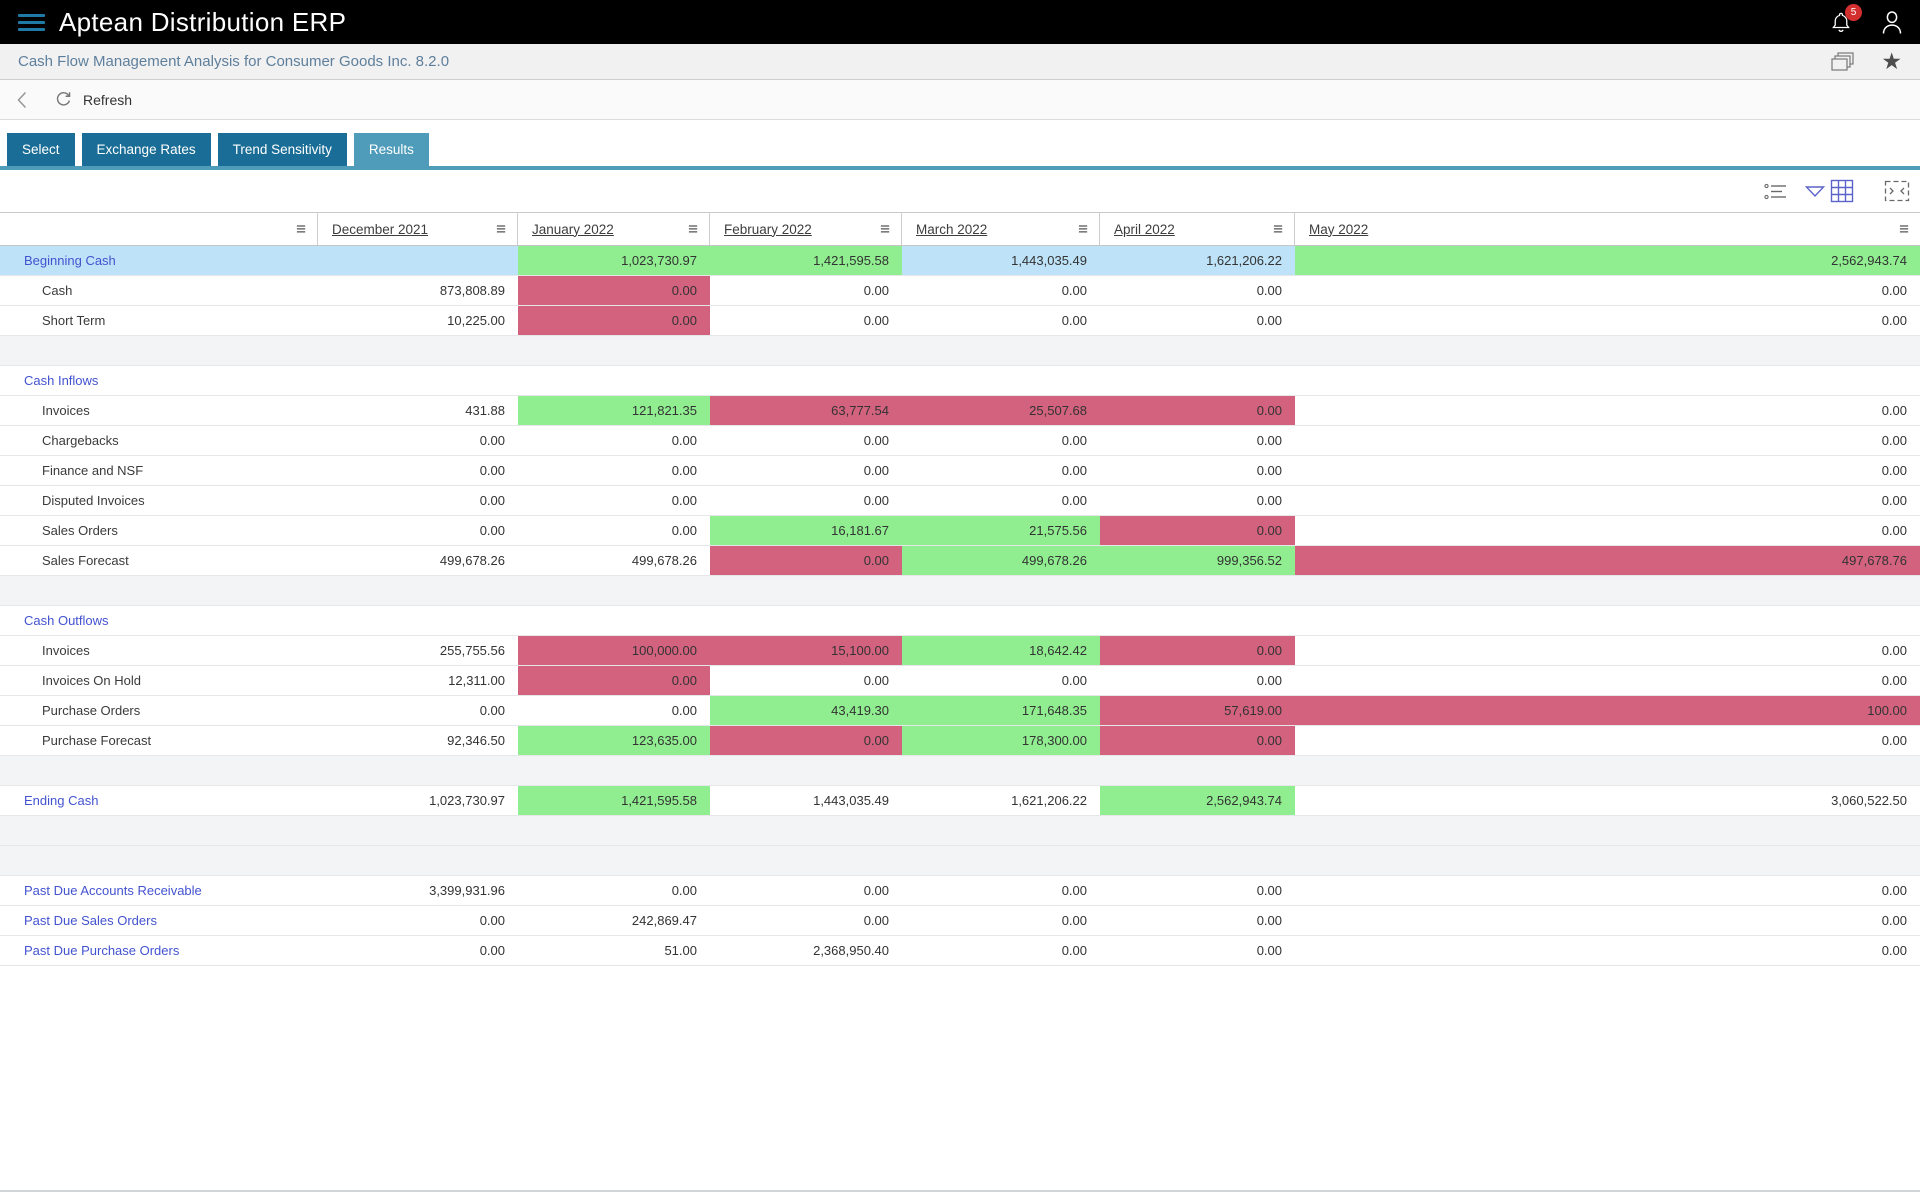 The height and width of the screenshot is (1200, 1920). I want to click on value-cell: 873,808.89, so click(472, 290).